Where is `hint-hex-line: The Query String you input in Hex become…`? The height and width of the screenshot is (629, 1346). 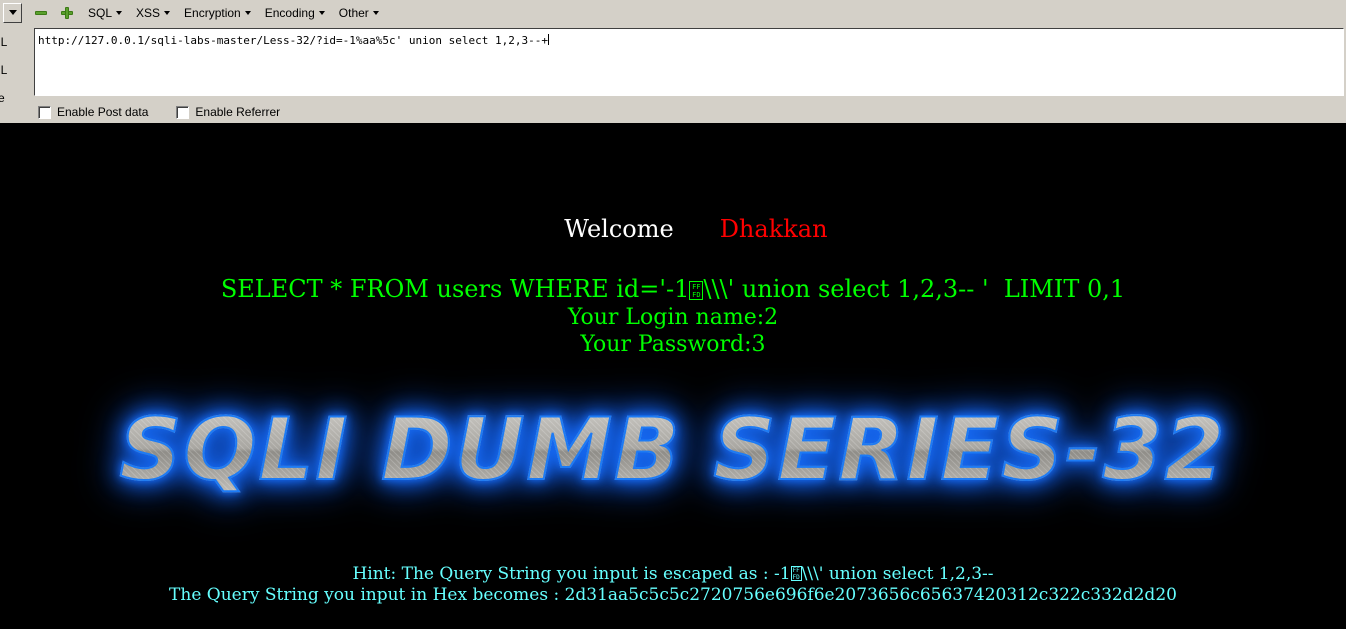
hint-hex-line: The Query String you input in Hex become… is located at coordinates (673, 595).